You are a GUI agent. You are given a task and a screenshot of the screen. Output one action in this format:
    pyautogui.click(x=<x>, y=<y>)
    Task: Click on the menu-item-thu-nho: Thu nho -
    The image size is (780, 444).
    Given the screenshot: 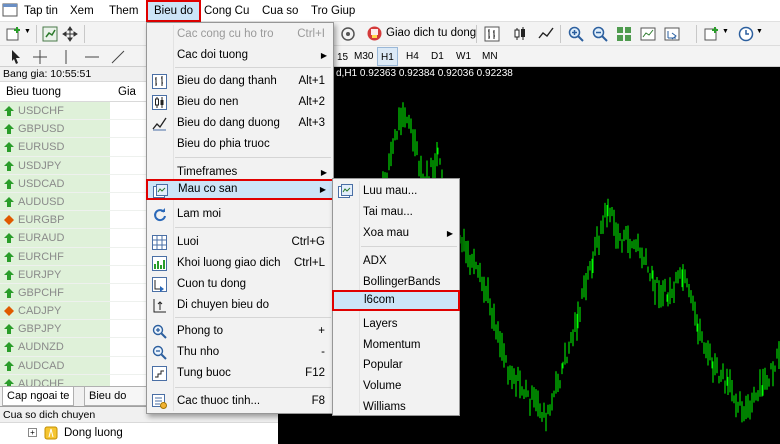 What is the action you would take?
    pyautogui.click(x=240, y=352)
    